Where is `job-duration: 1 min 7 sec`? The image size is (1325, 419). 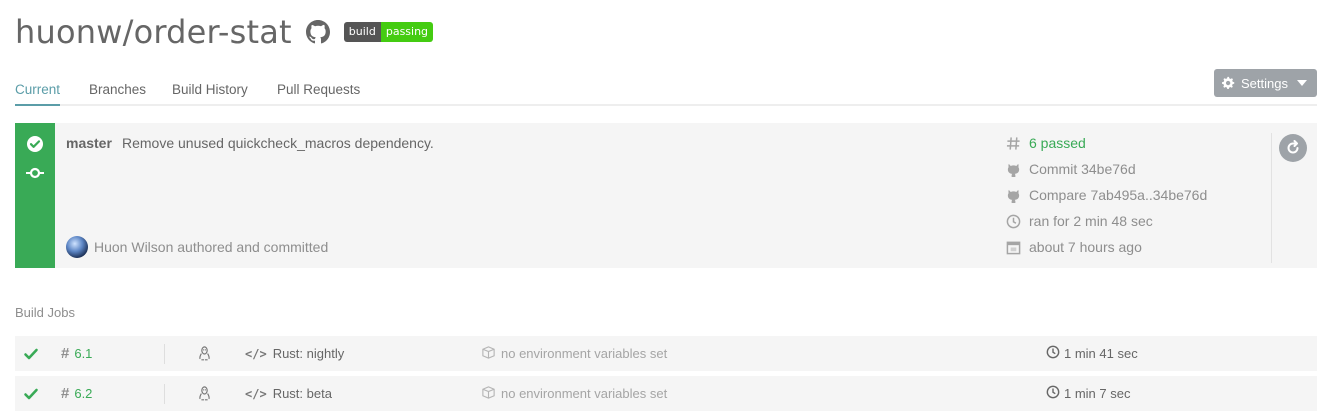 job-duration: 1 min 7 sec is located at coordinates (1088, 393).